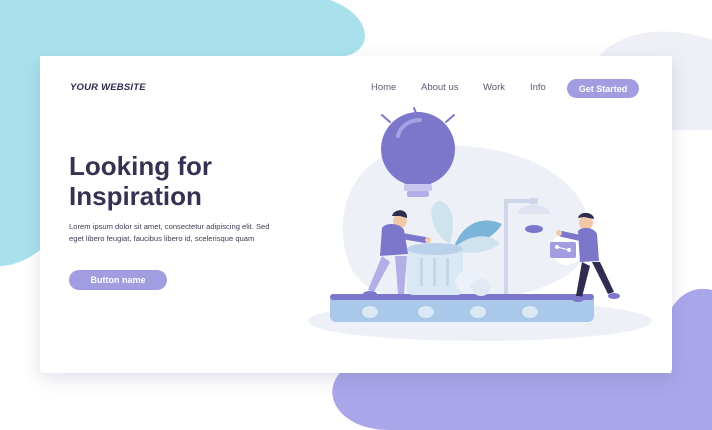  I want to click on nav-work: Work, so click(494, 87).